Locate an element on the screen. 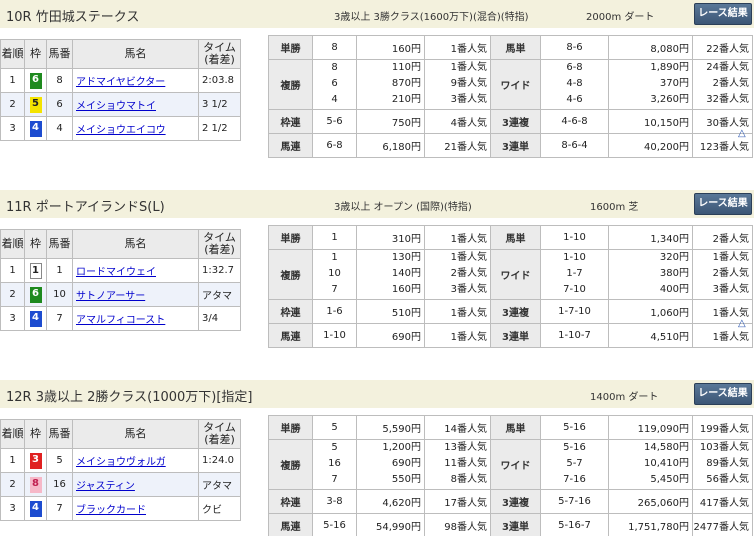  umaban-cell: 16 is located at coordinates (59, 484).